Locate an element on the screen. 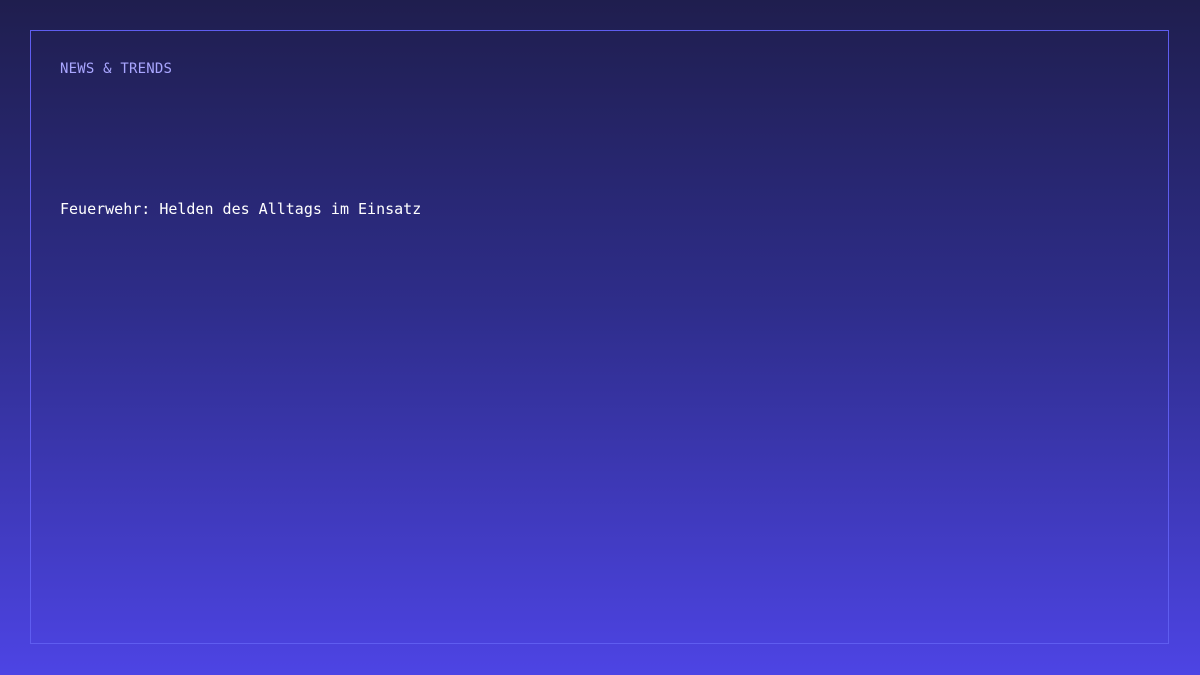 This screenshot has width=1200, height=675. headline: Feuerwehr: Helden des Alltags im Einsatz is located at coordinates (241, 209).